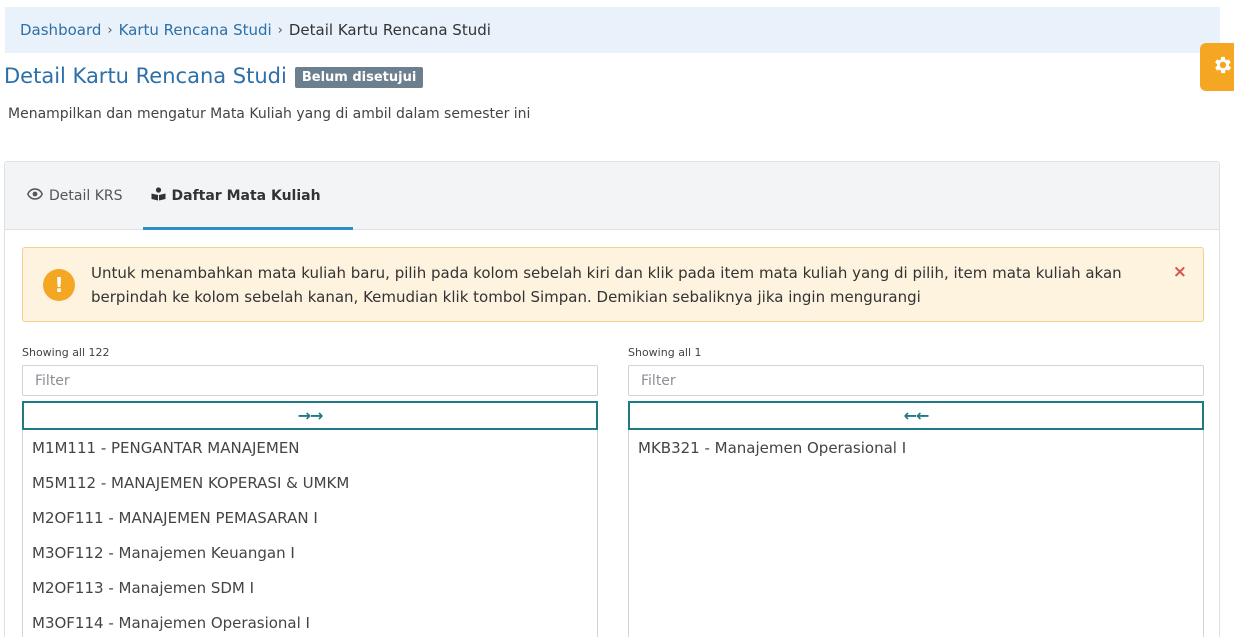 This screenshot has height=637, width=1234. What do you see at coordinates (1180, 272) in the screenshot?
I see `close-icon: ×` at bounding box center [1180, 272].